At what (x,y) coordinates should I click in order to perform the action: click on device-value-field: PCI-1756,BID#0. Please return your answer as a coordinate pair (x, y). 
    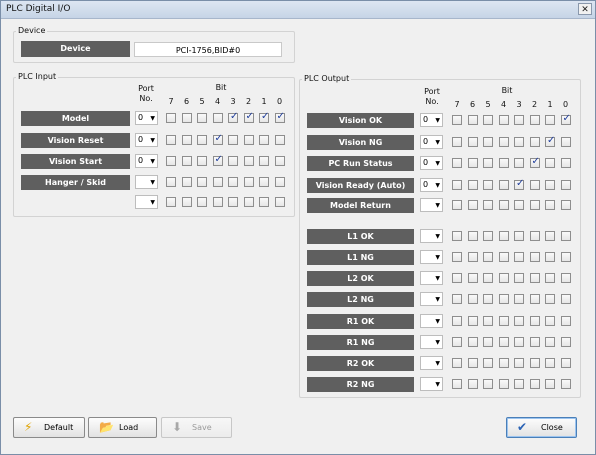
    Looking at the image, I should click on (208, 49).